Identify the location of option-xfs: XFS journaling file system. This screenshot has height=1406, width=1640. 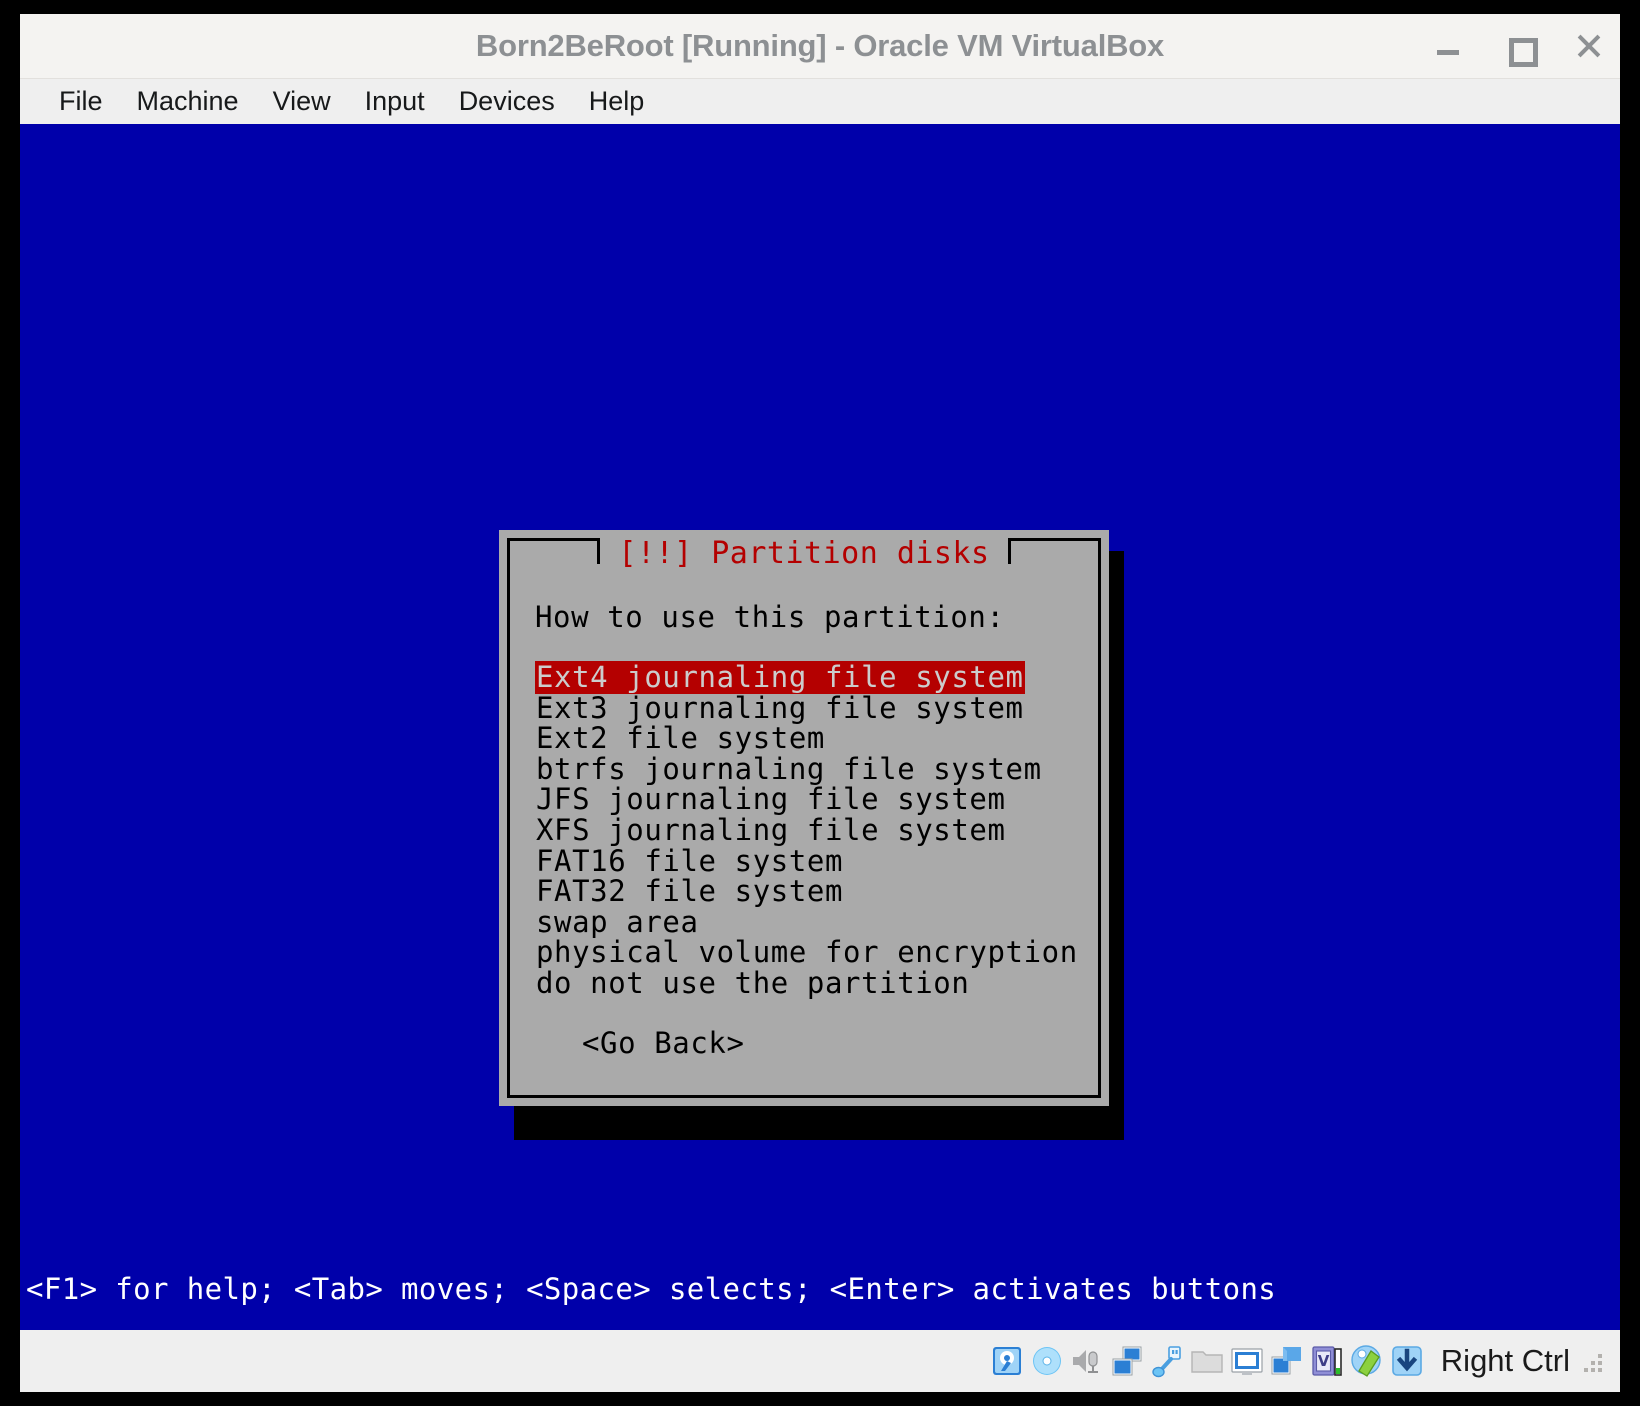
(771, 830).